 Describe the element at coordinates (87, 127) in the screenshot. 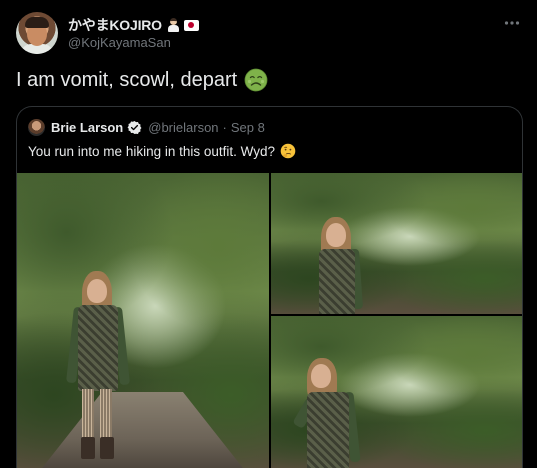

I see `quoted-author-name: Brie Larson` at that location.